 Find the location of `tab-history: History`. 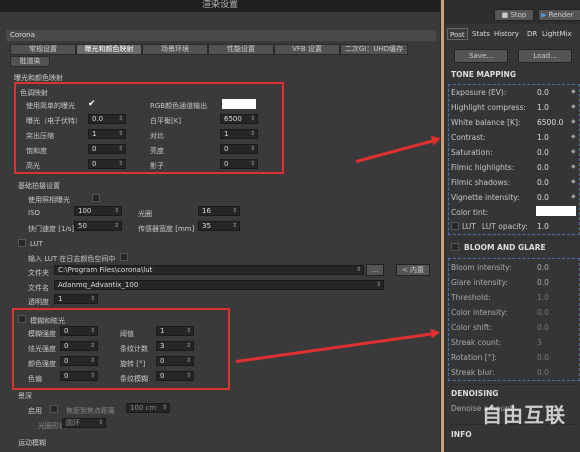

tab-history: History is located at coordinates (506, 34).